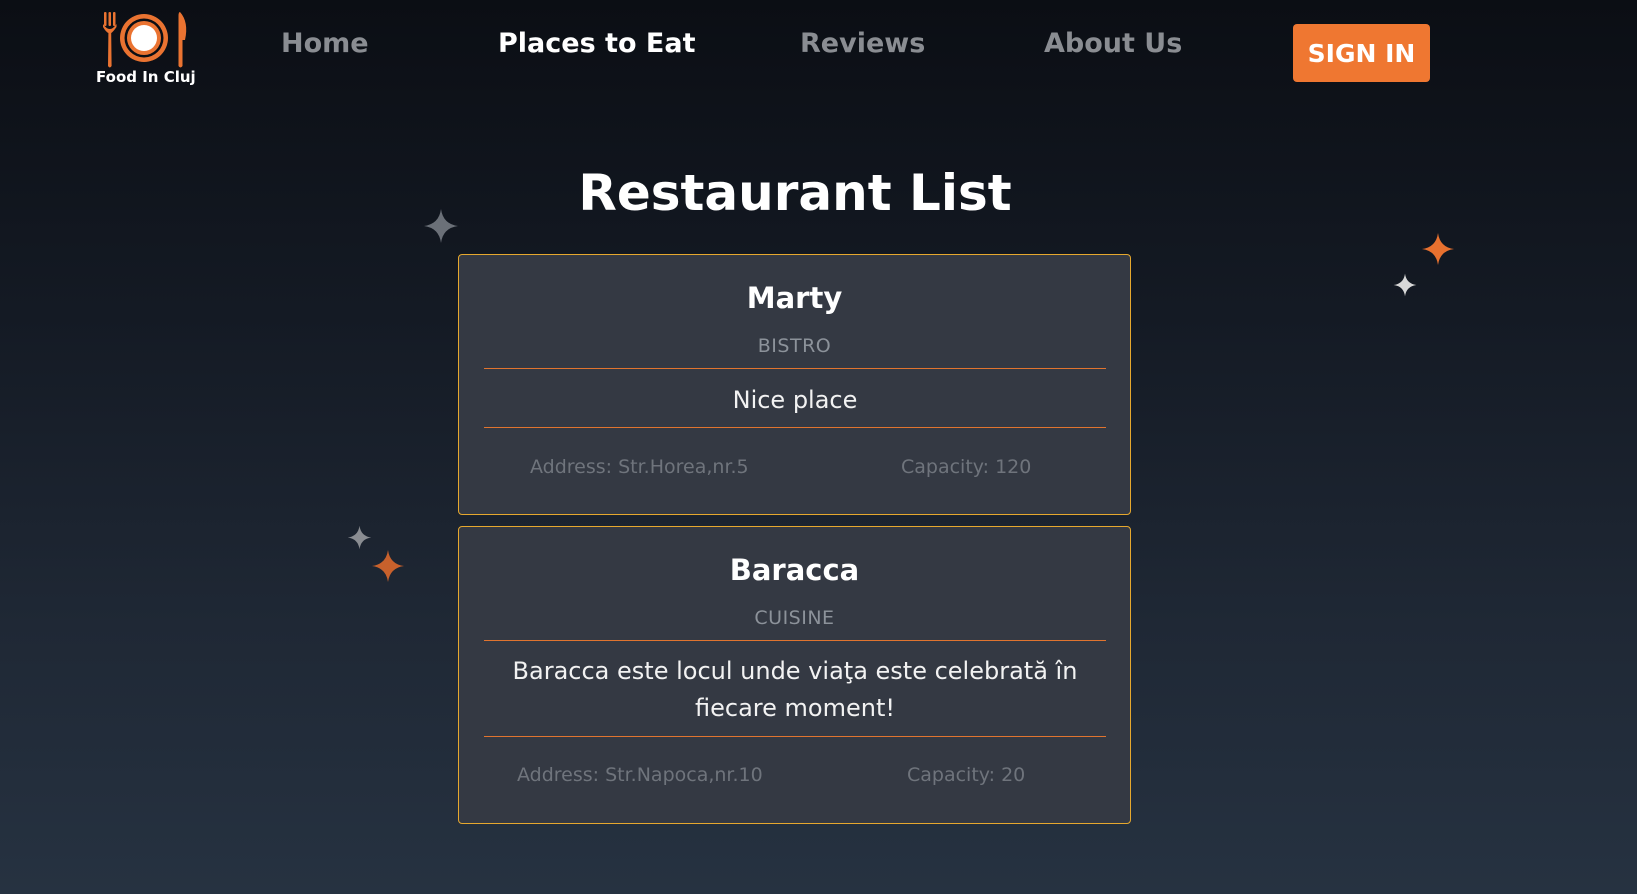  Describe the element at coordinates (966, 467) in the screenshot. I see `restaurant-capacity: Capacity: 120` at that location.